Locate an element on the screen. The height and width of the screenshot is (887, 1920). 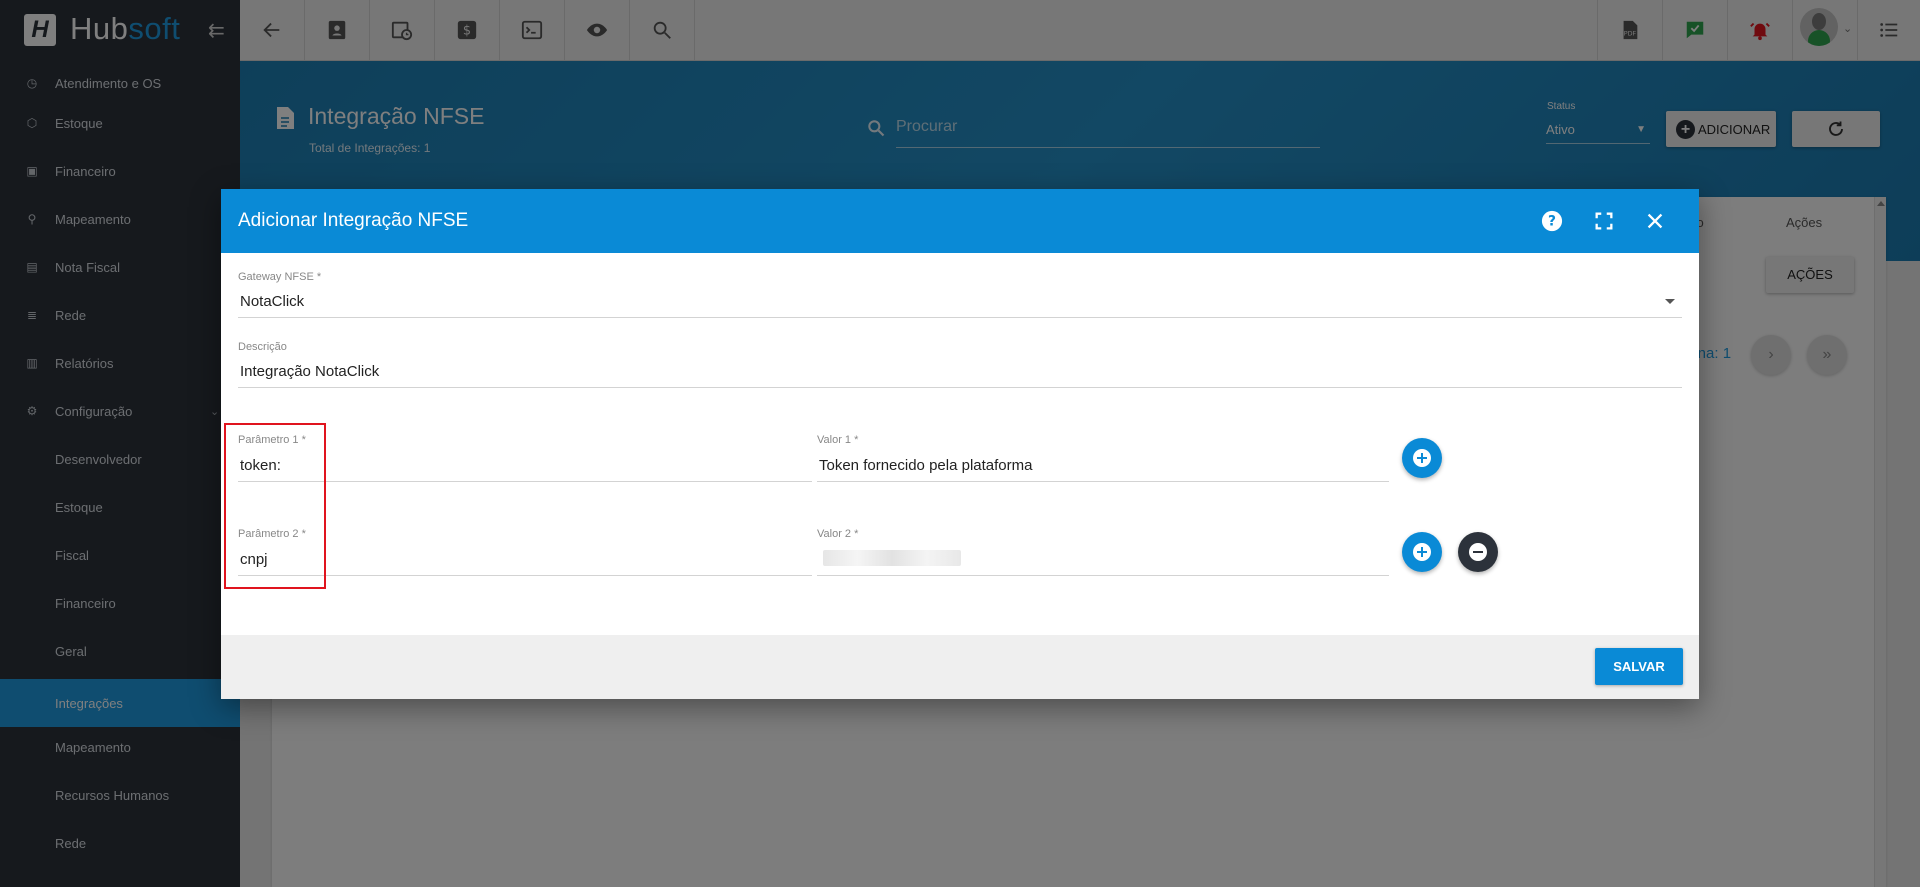
chevron-down-icon is located at coordinates (1670, 301).